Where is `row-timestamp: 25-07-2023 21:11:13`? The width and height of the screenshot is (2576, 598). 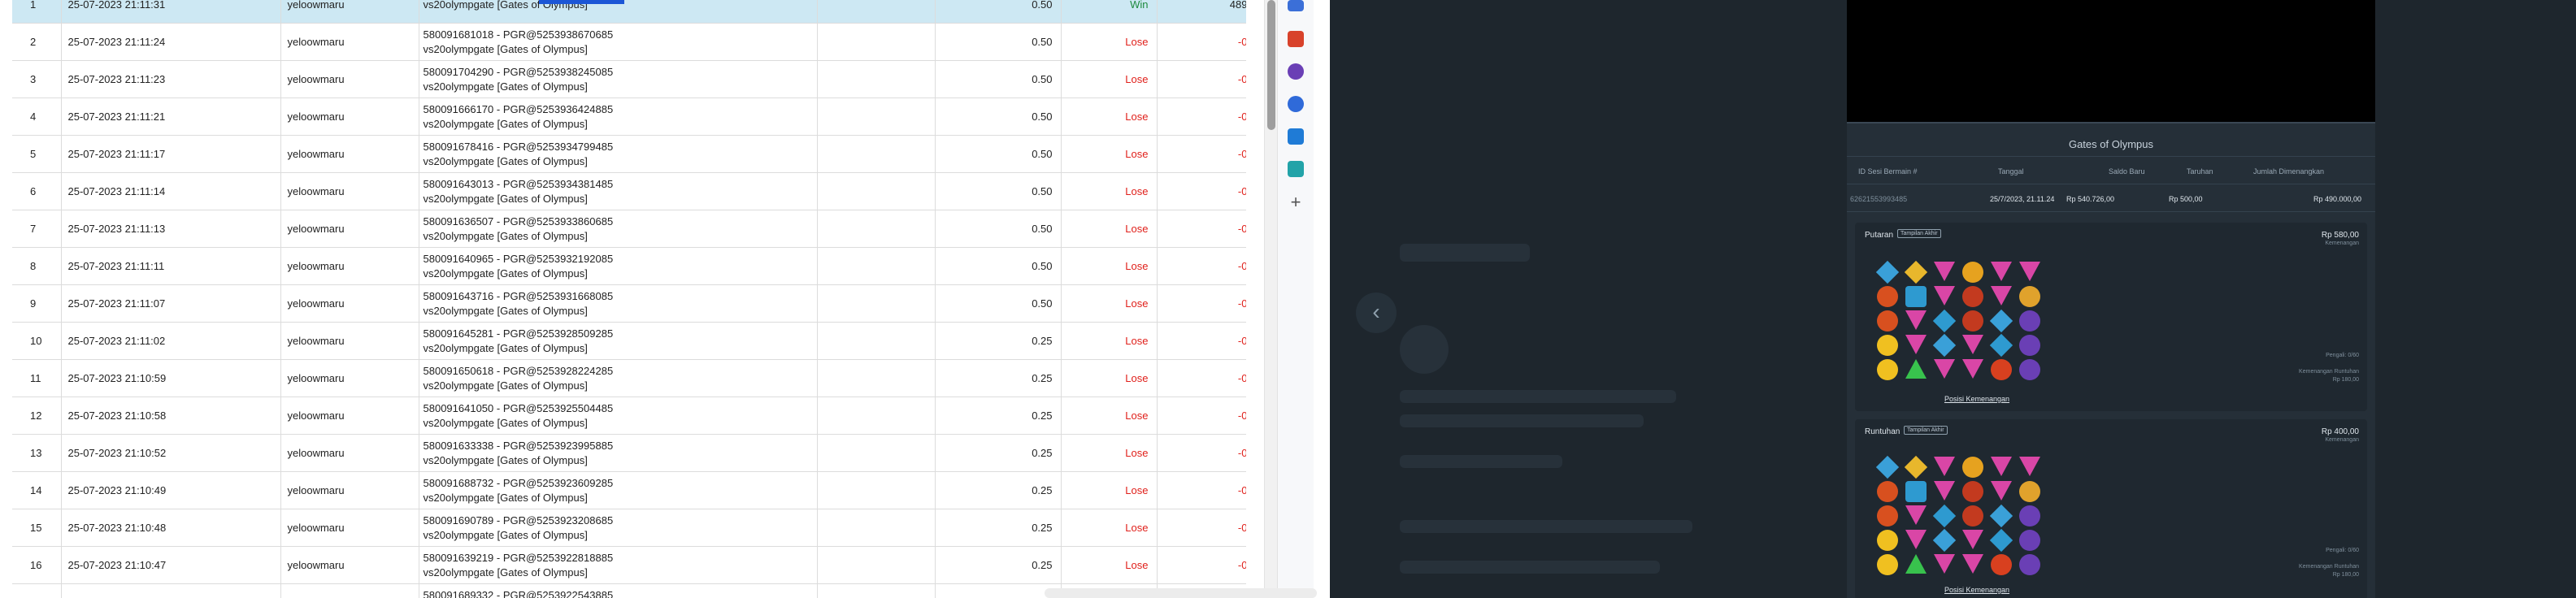 row-timestamp: 25-07-2023 21:11:13 is located at coordinates (171, 229).